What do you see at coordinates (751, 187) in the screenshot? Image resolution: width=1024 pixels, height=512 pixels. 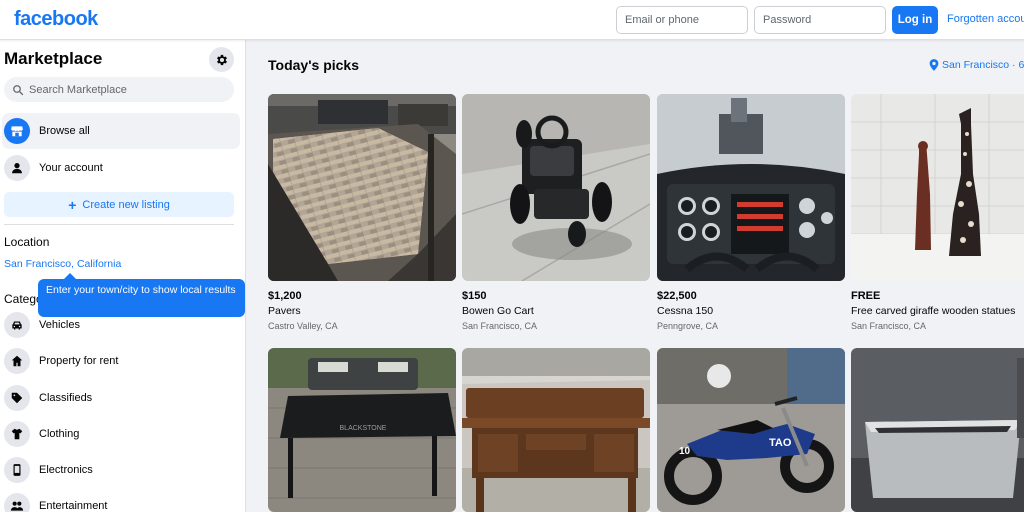 I see `listing-photo-cessna-cockpit` at bounding box center [751, 187].